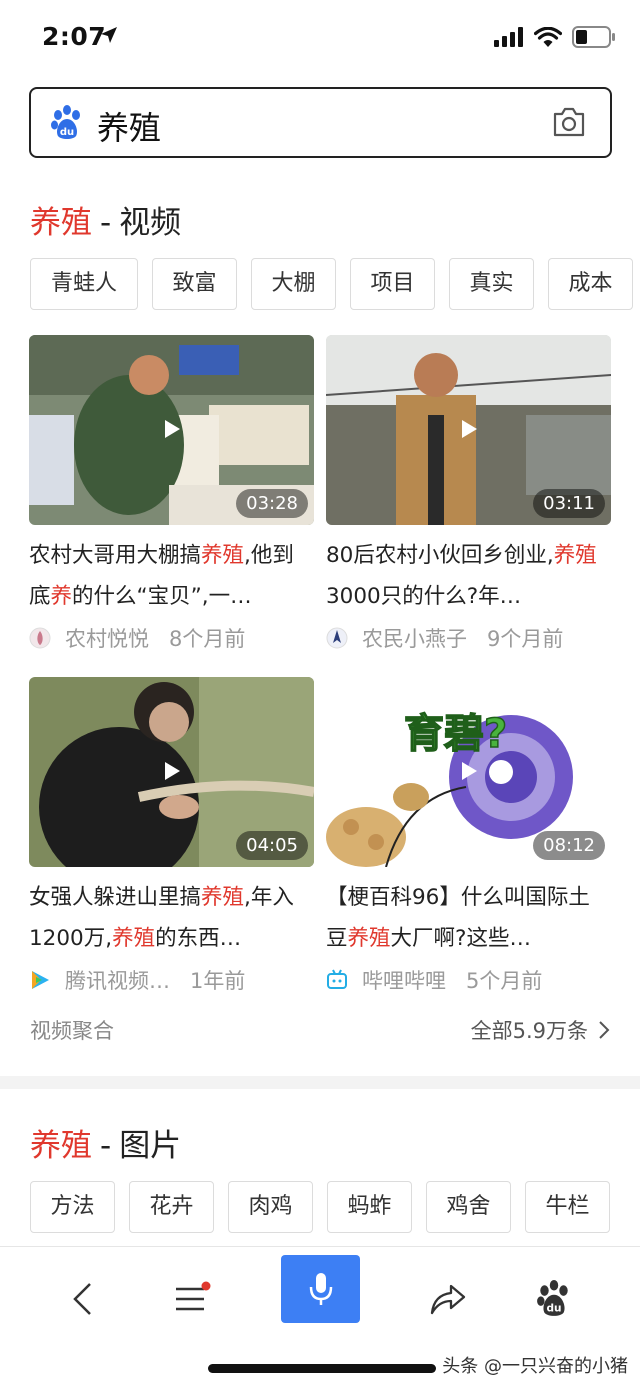 The image size is (640, 1386). I want to click on title-text: 女强人躲进山里搞, so click(115, 897).